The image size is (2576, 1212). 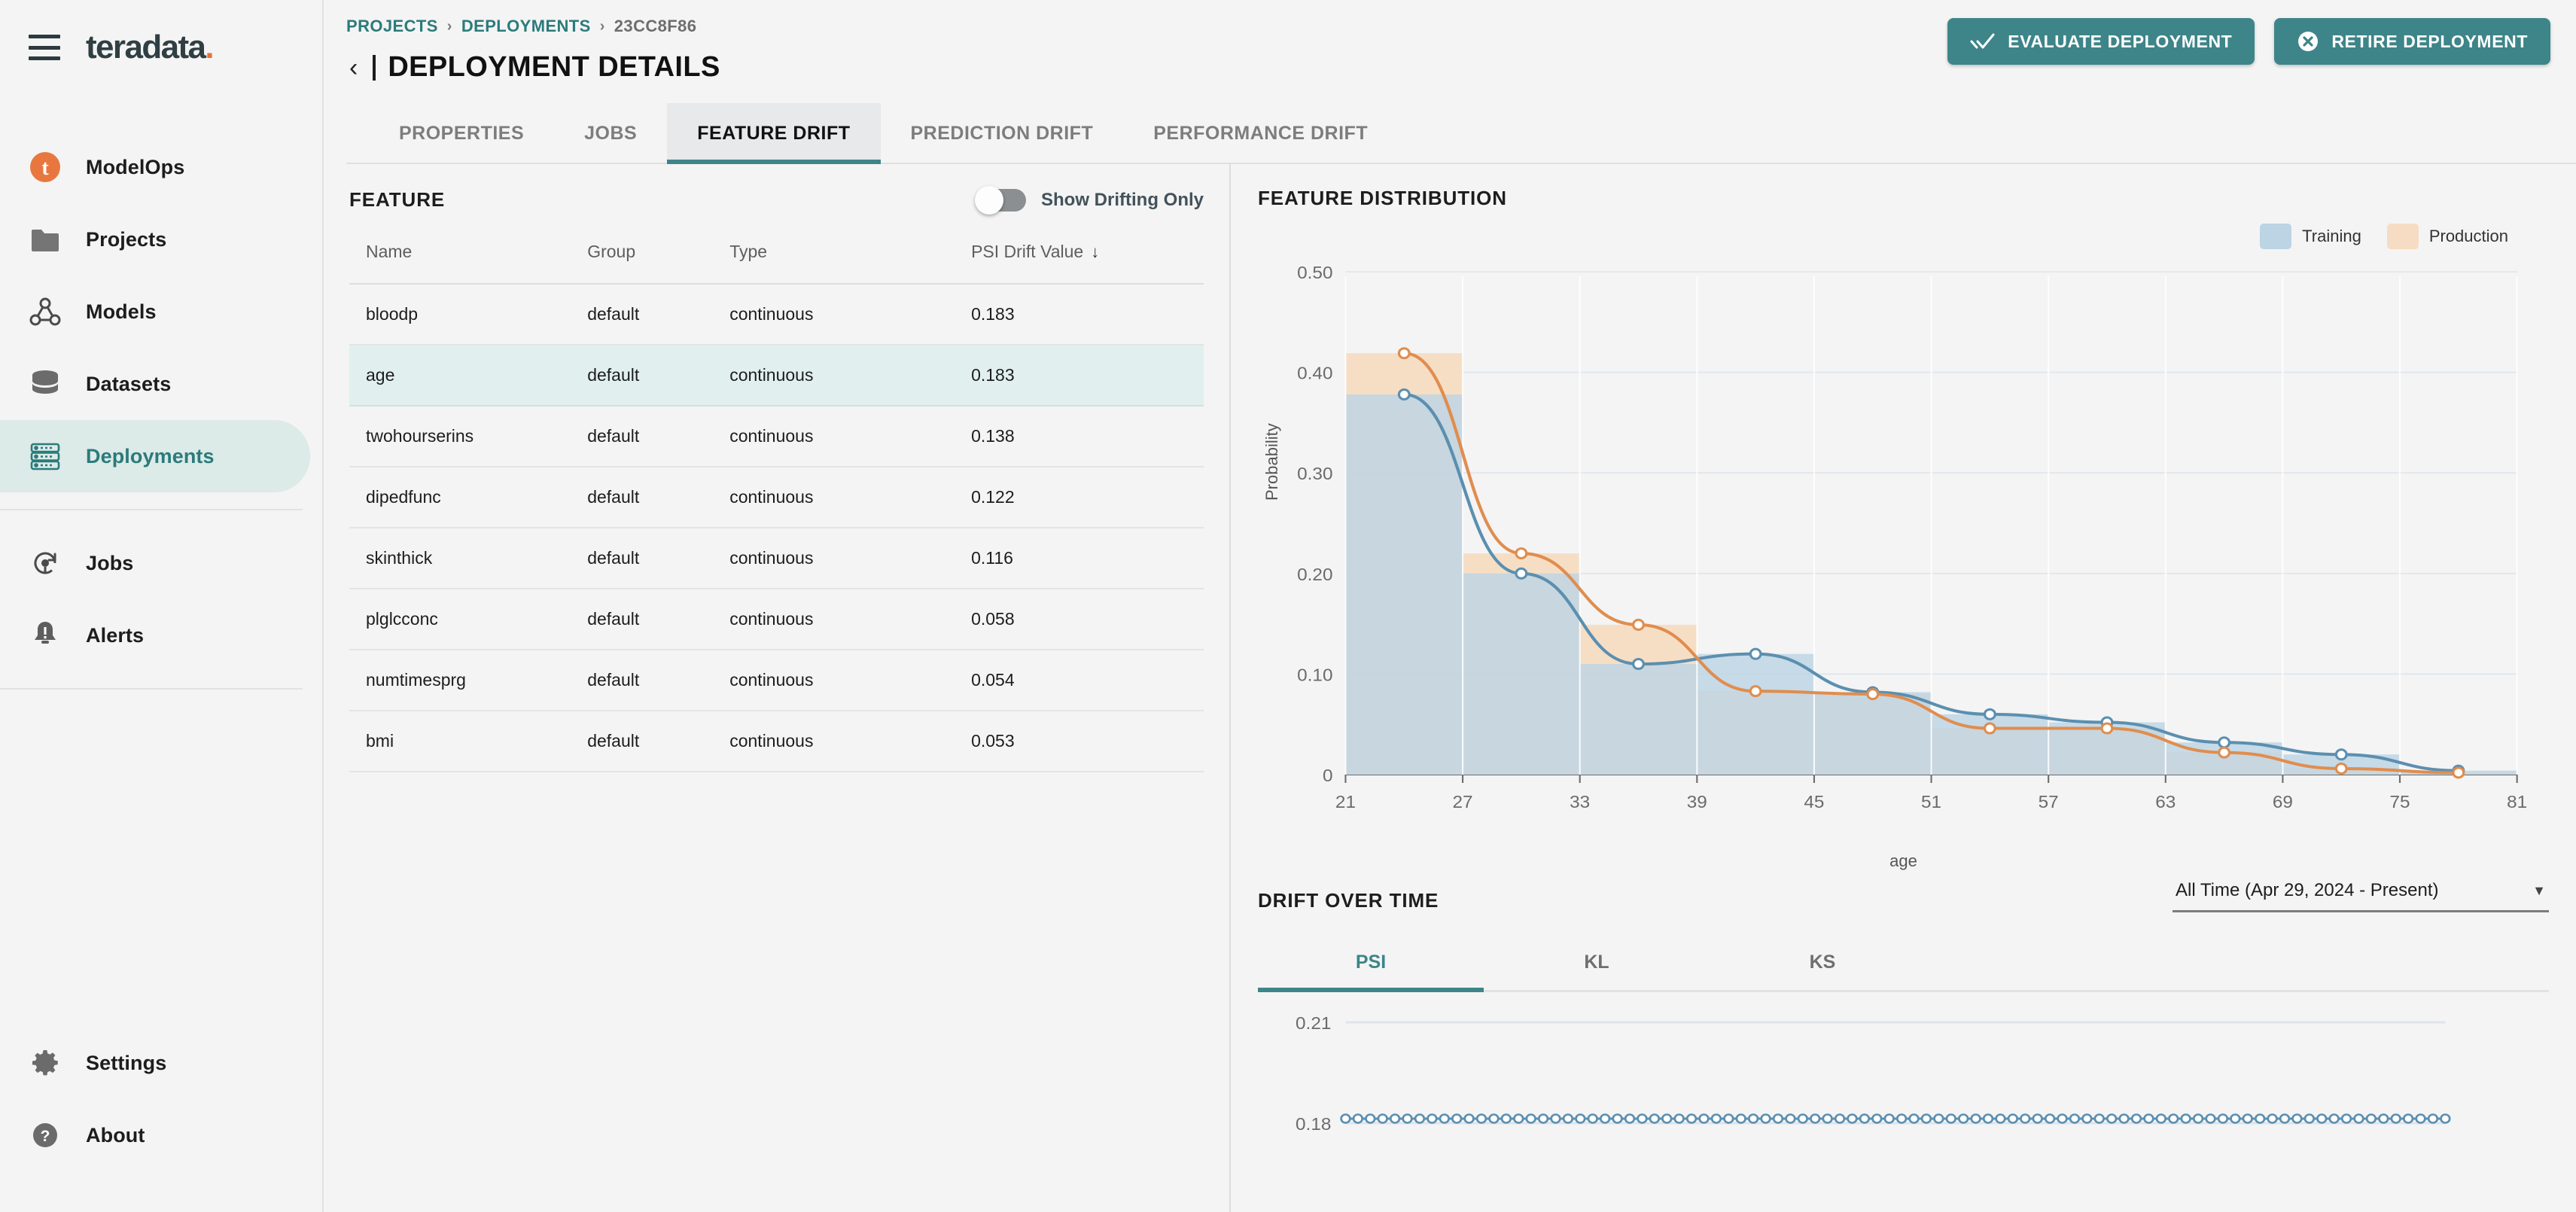 I want to click on cell-psi: 0.138, so click(x=1087, y=436).